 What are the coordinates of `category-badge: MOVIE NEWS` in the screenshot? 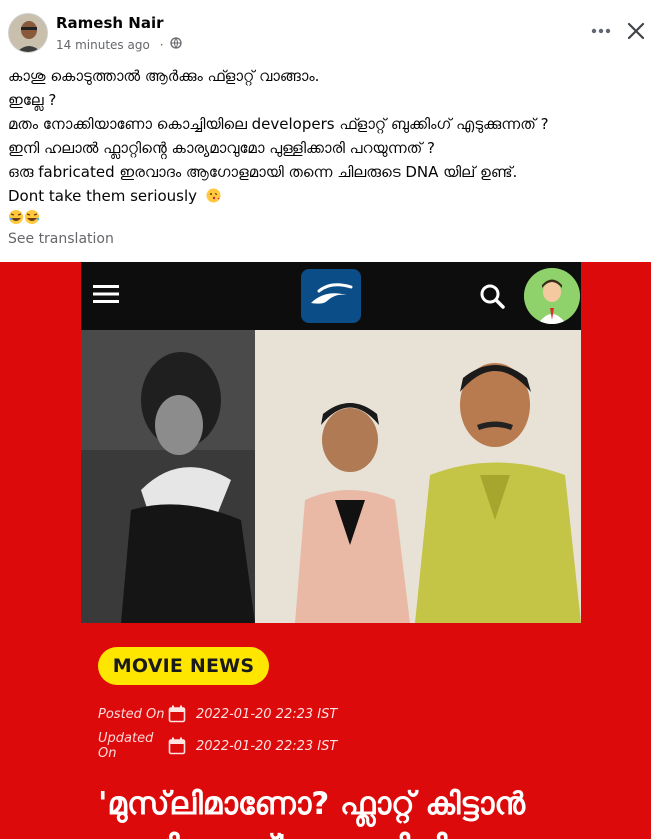 It's located at (183, 666).